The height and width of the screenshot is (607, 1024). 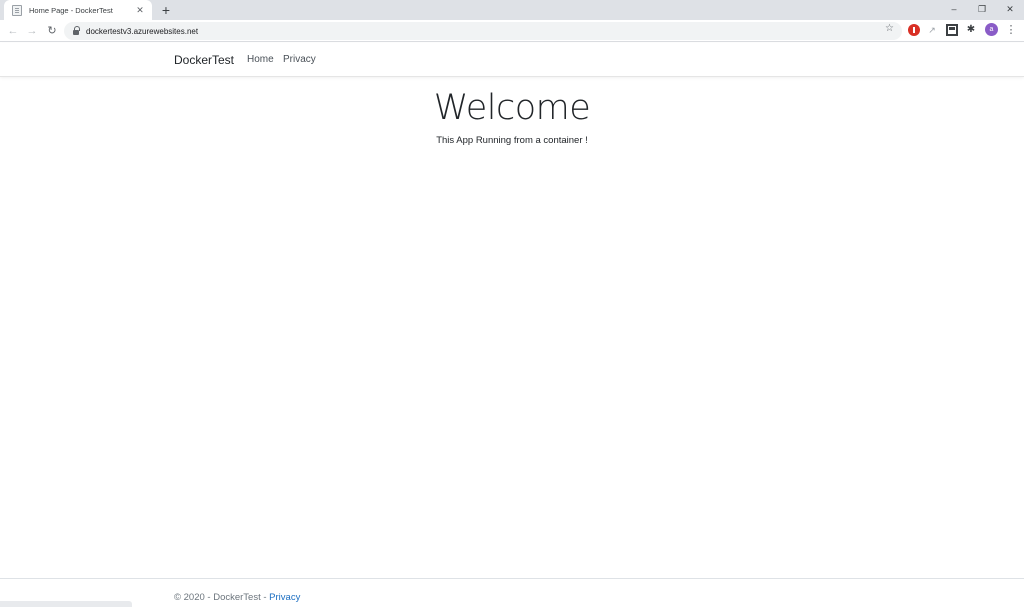 What do you see at coordinates (17, 10) in the screenshot?
I see `page-icon` at bounding box center [17, 10].